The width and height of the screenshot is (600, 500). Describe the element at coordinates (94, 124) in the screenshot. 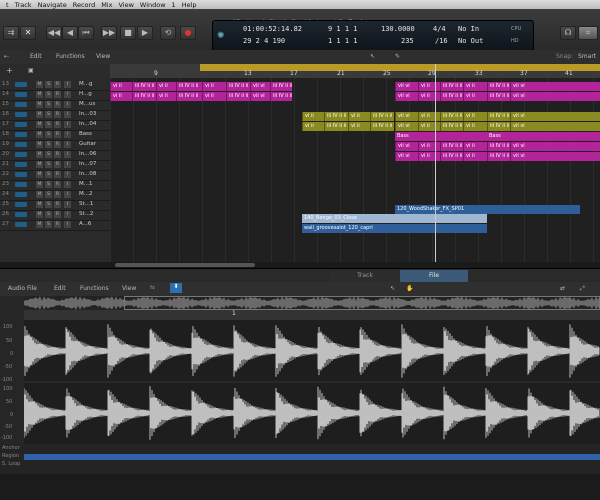

I see `track-name: In...04` at that location.